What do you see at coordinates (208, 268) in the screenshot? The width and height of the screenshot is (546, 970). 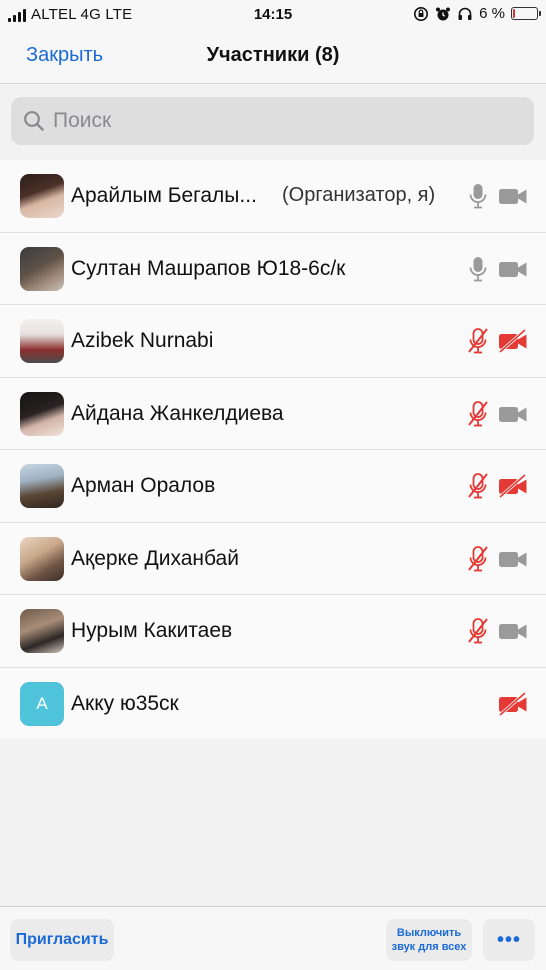 I see `participant-name: Султан Машрапов Ю18-6с/к` at bounding box center [208, 268].